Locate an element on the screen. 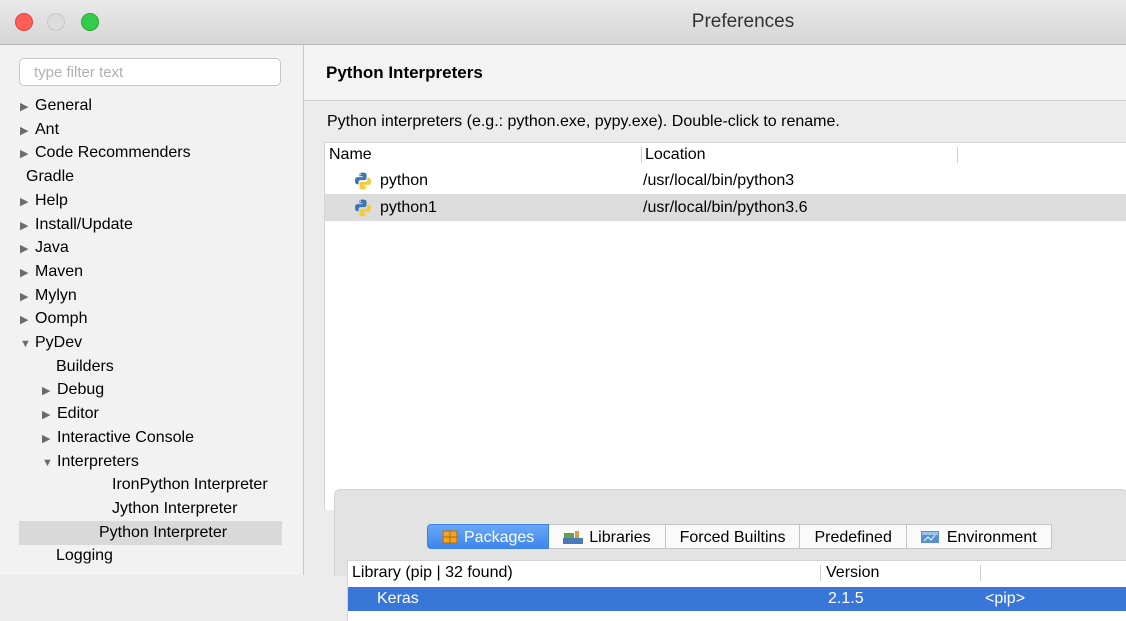 This screenshot has height=621, width=1126. tree-item-builders: Builders is located at coordinates (85, 367).